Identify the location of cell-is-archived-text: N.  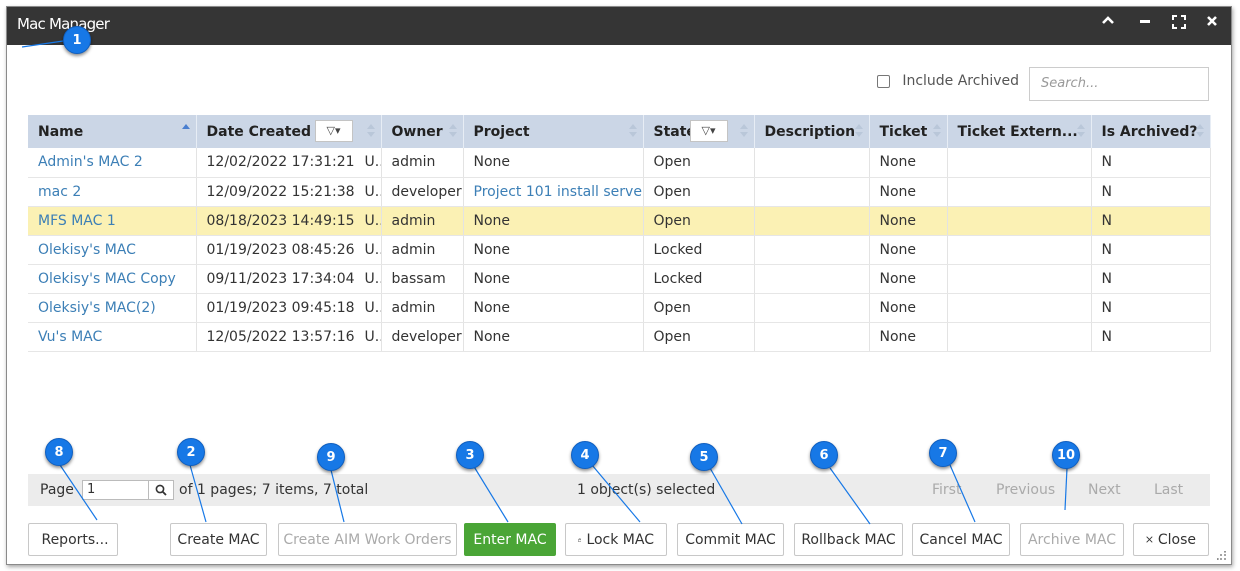
(1106, 162).